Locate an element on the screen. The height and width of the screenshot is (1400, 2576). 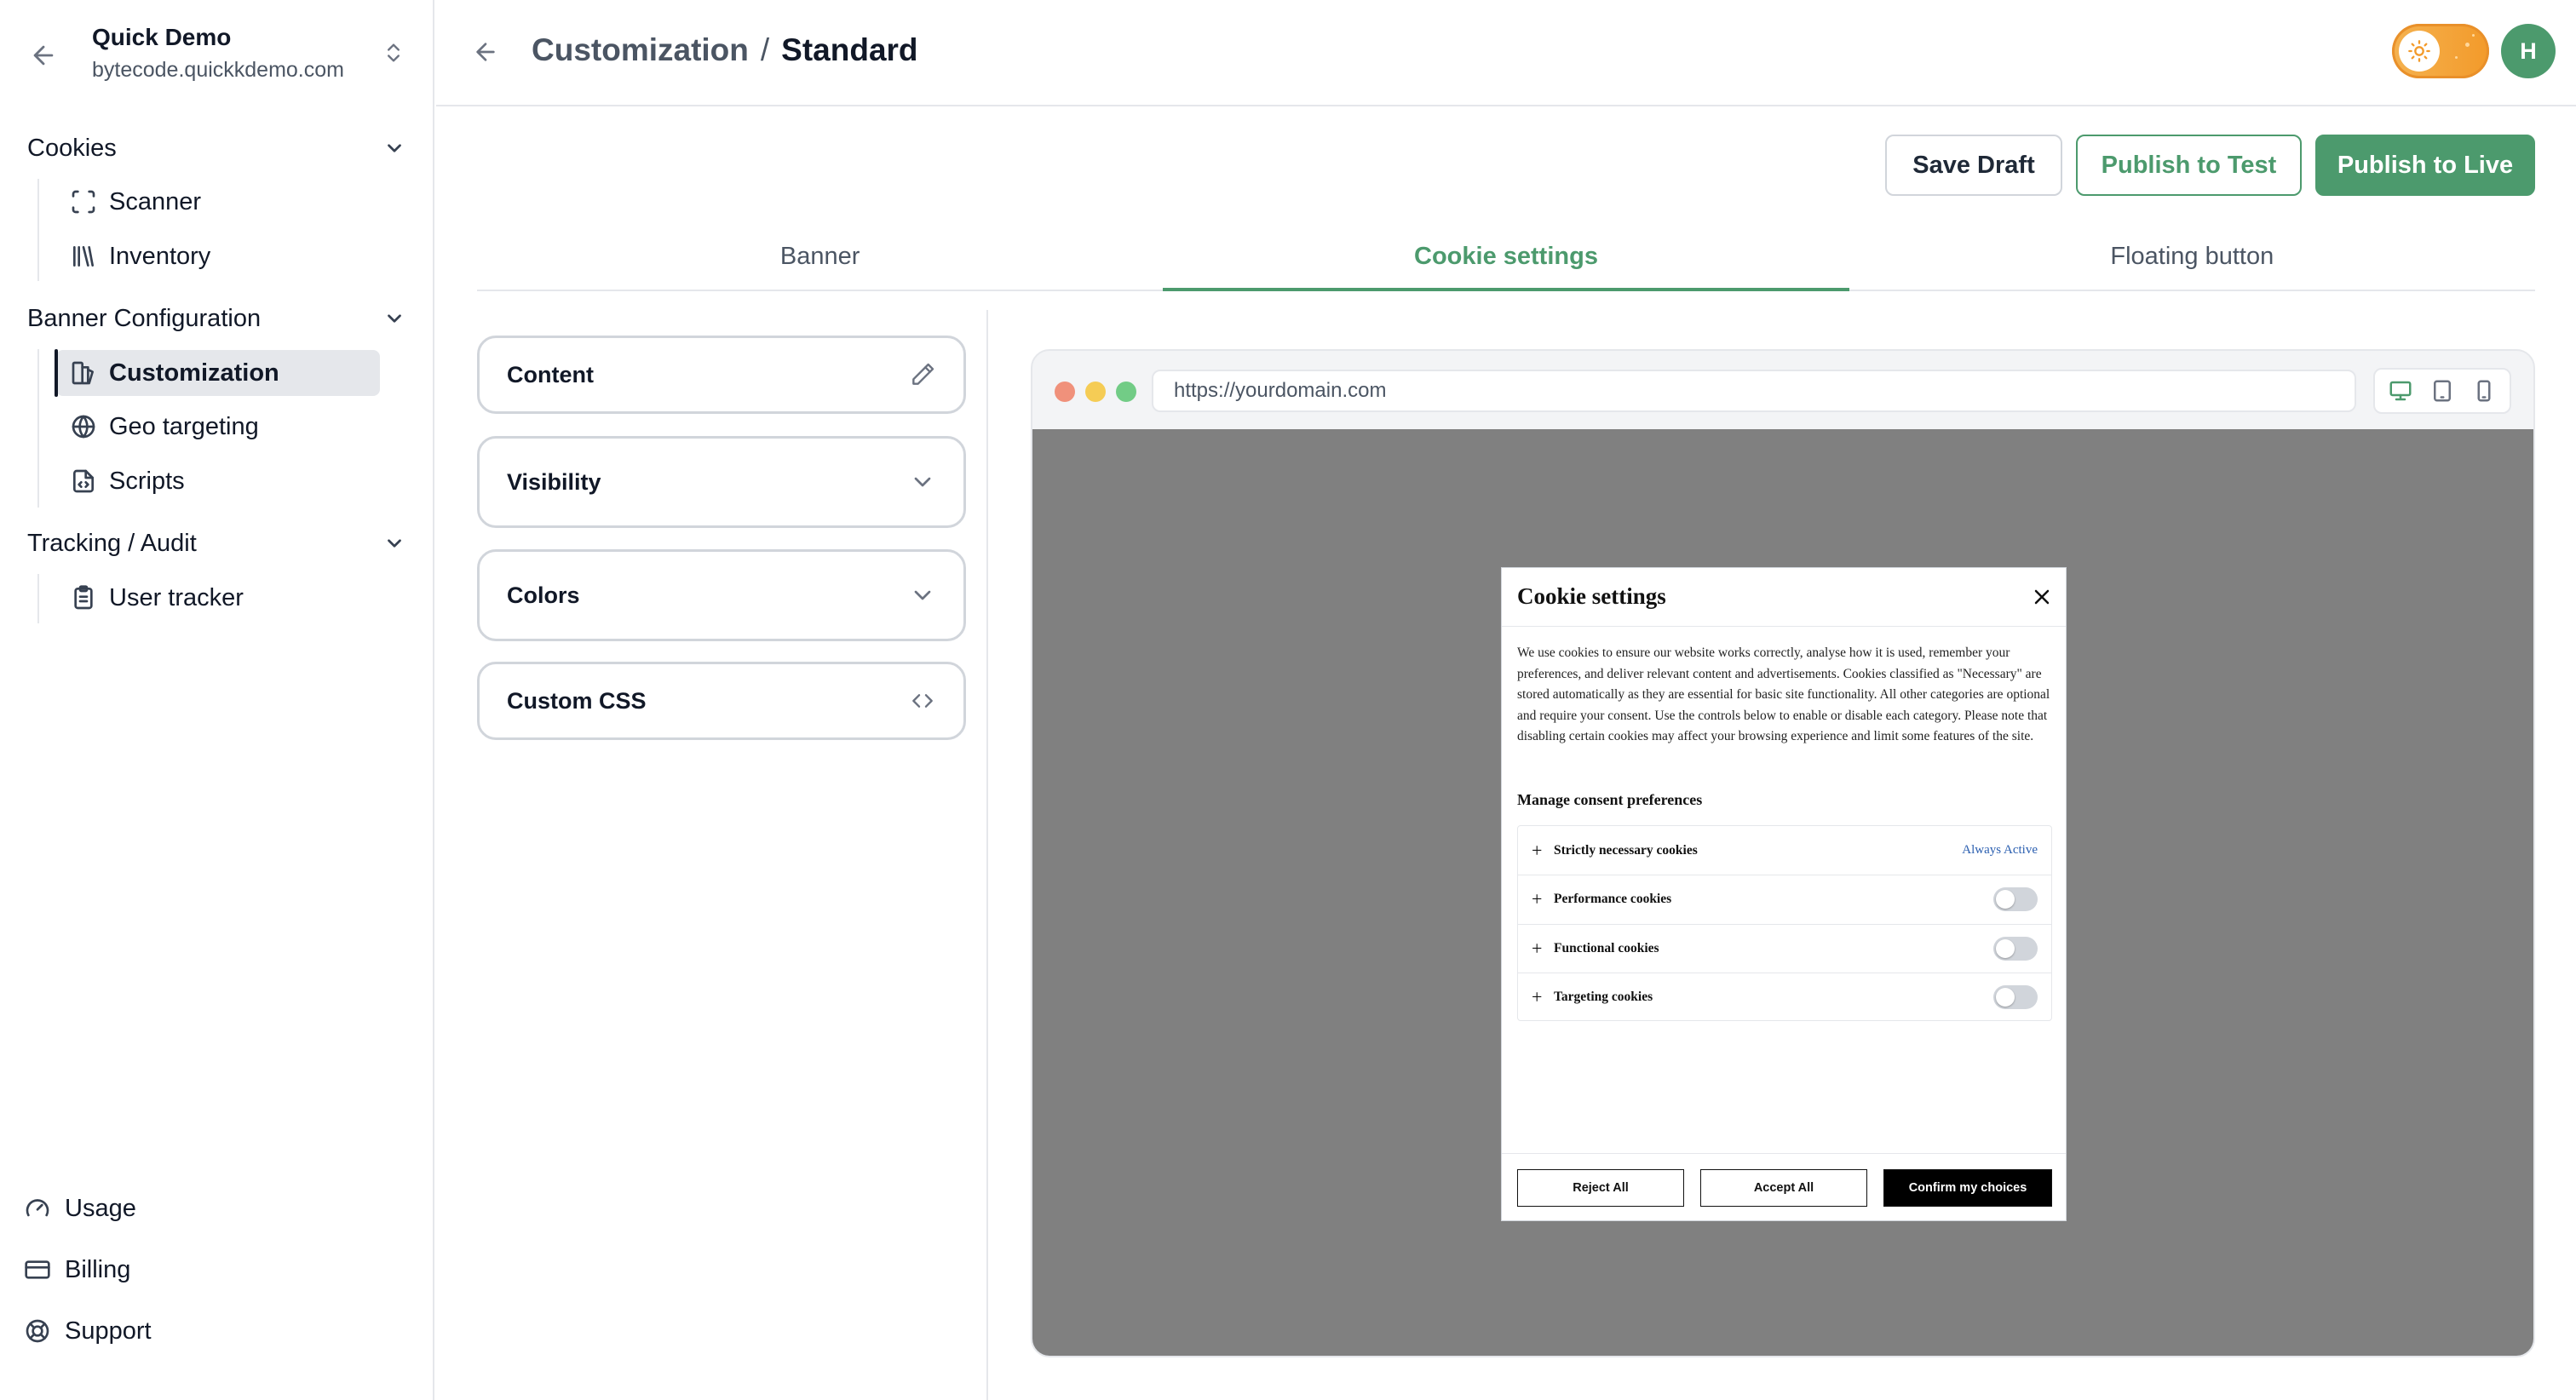
workspace-name: Quick Demo is located at coordinates (162, 37).